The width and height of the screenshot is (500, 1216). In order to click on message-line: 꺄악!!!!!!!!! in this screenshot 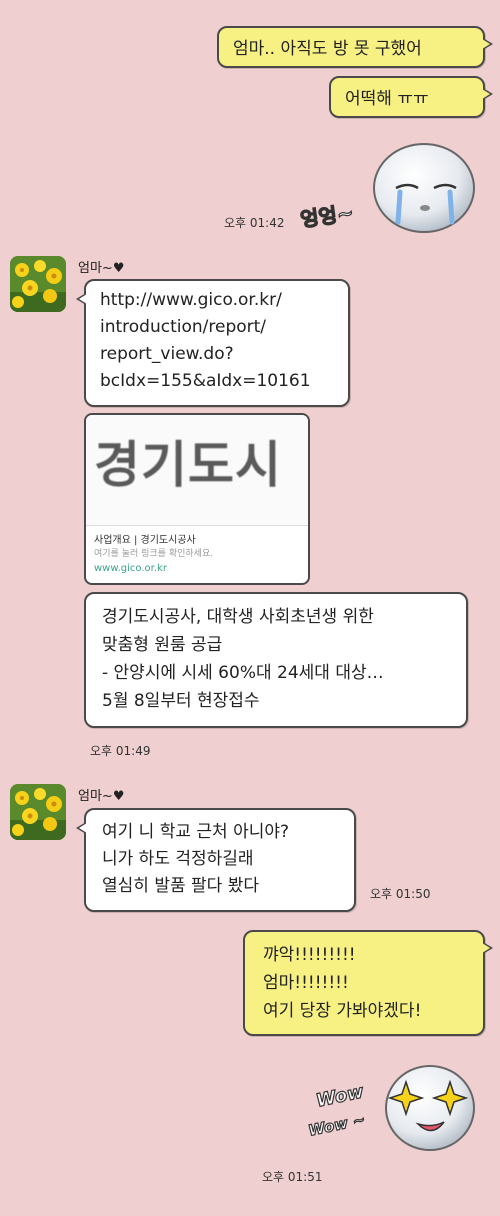, I will do `click(309, 955)`.